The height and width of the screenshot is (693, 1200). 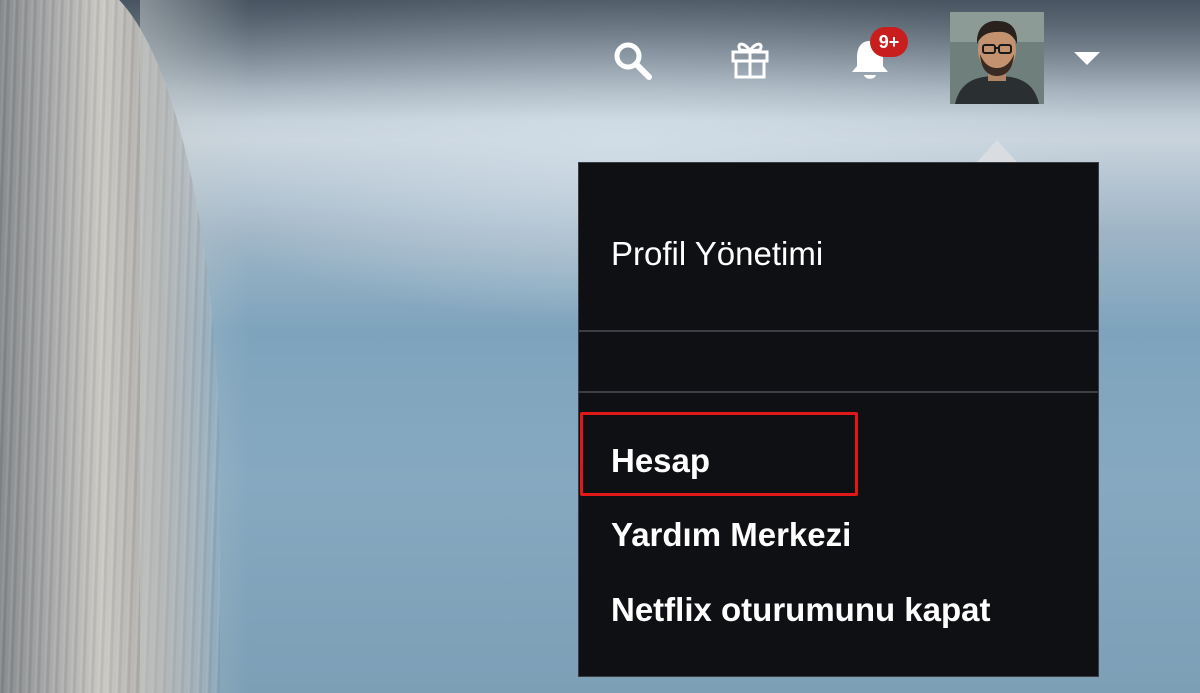 What do you see at coordinates (660, 461) in the screenshot?
I see `menu-item-account: Hesap` at bounding box center [660, 461].